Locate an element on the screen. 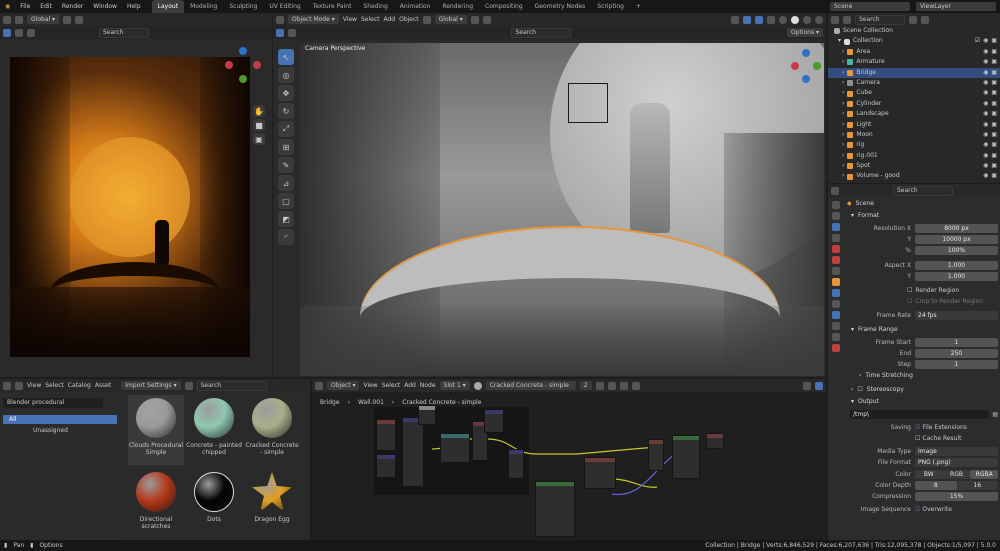 This screenshot has width=1000, height=551. display-mode-icon is located at coordinates (847, 19).